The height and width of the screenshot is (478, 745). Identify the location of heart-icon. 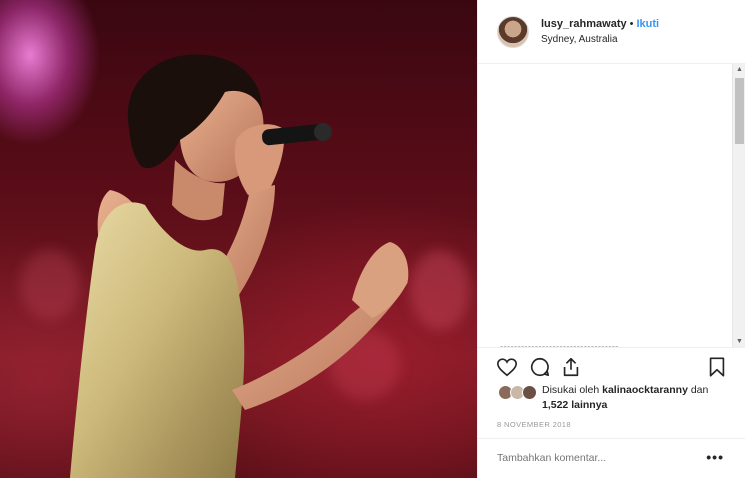
(508, 368).